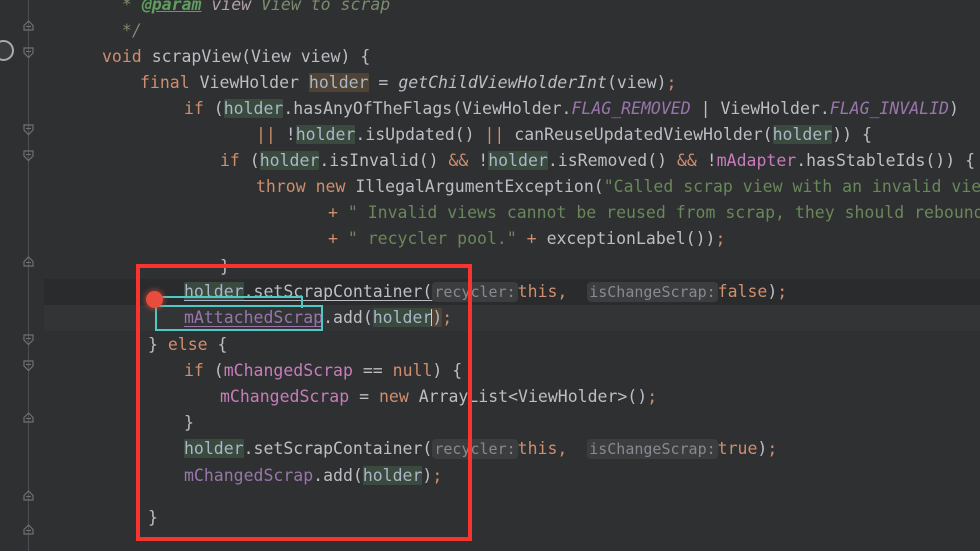  I want to click on method-hasanyoftheflags: .hasAnyOfTheFlags(ViewHolder., so click(427, 108).